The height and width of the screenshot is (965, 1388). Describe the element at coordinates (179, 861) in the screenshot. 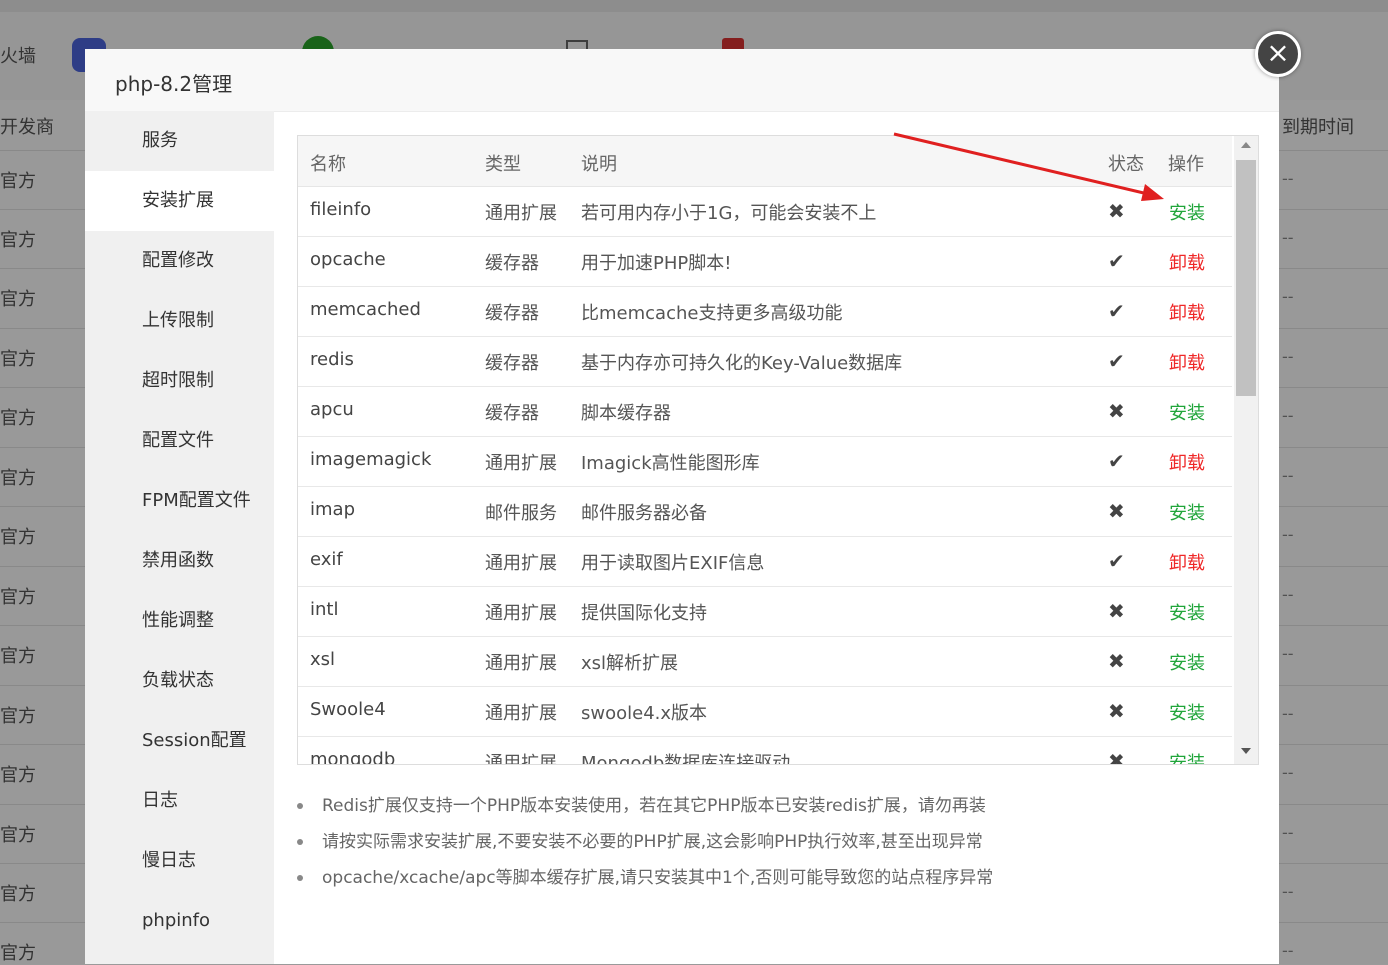

I see `sidebar-item: 慢日志` at that location.